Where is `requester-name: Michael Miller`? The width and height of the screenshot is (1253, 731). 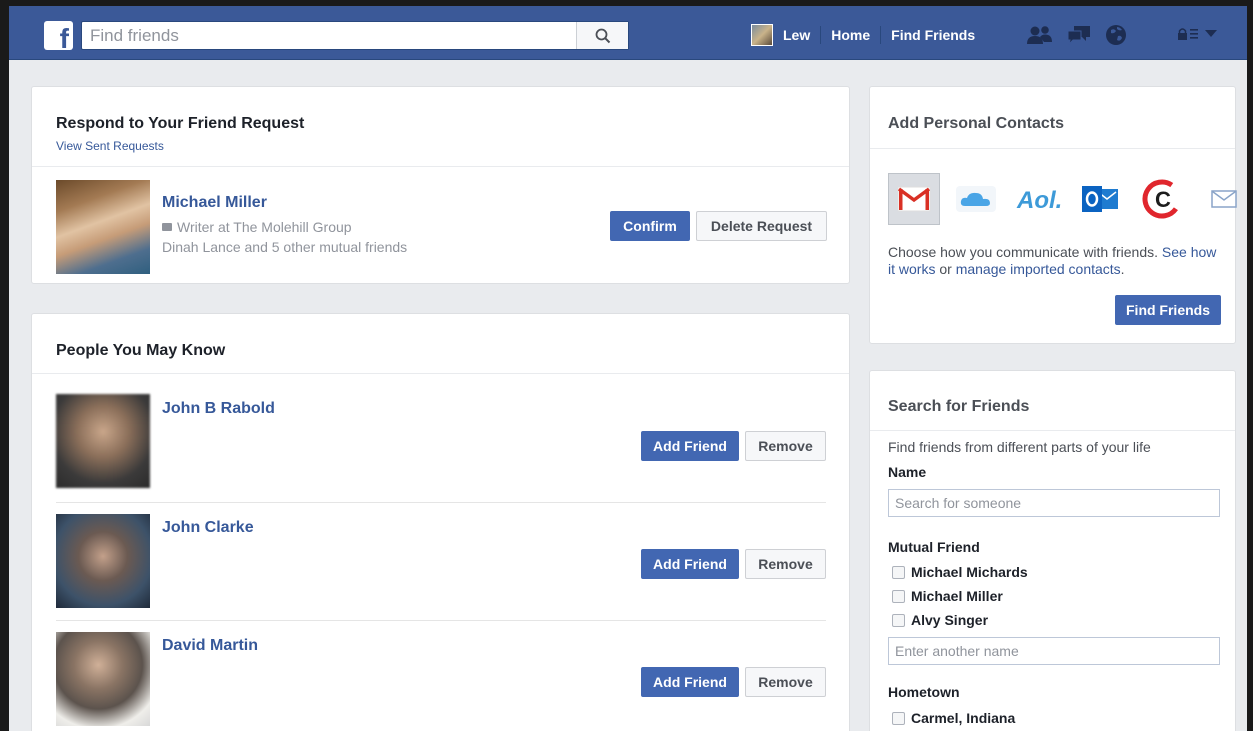 requester-name: Michael Miller is located at coordinates (214, 203).